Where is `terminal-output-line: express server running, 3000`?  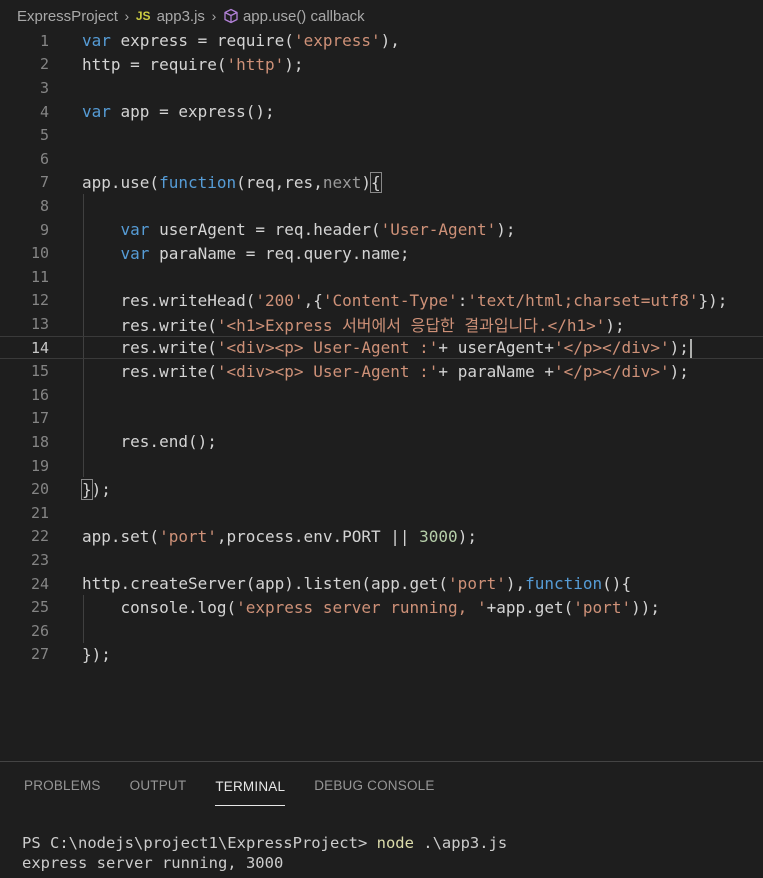 terminal-output-line: express server running, 3000 is located at coordinates (153, 862).